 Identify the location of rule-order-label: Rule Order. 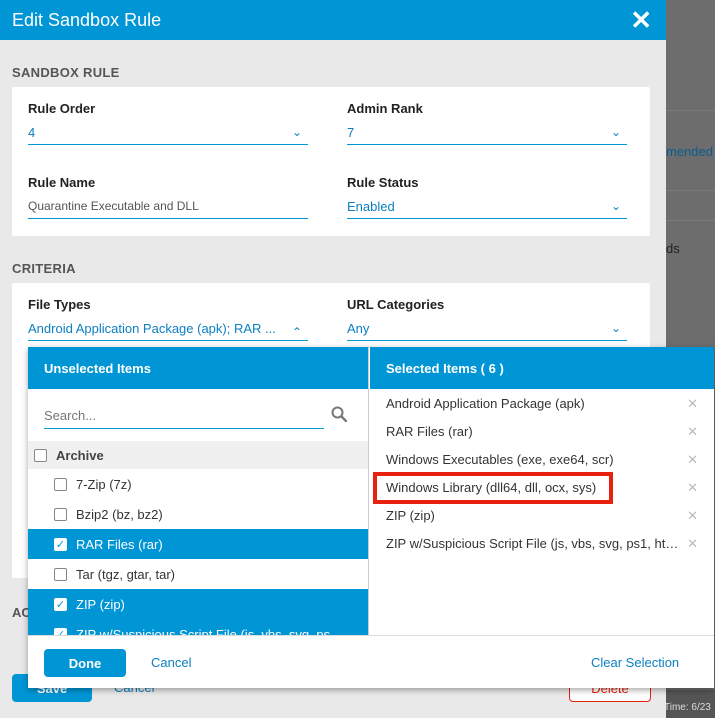
(62, 108).